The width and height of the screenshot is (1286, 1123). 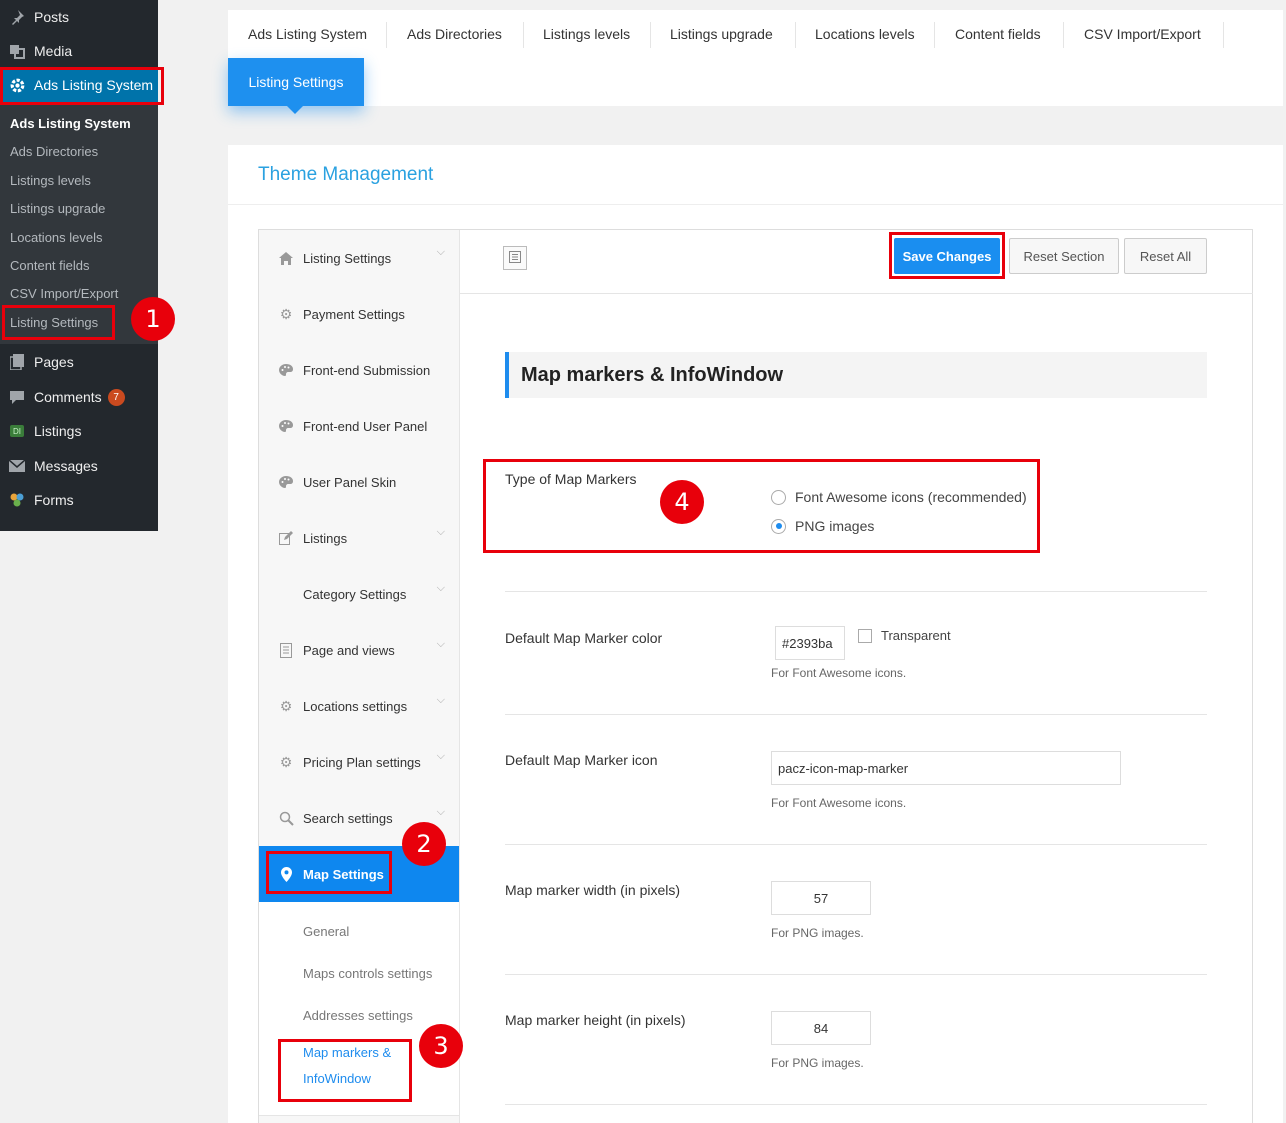 I want to click on menu-comments: Comments 7, so click(x=79, y=397).